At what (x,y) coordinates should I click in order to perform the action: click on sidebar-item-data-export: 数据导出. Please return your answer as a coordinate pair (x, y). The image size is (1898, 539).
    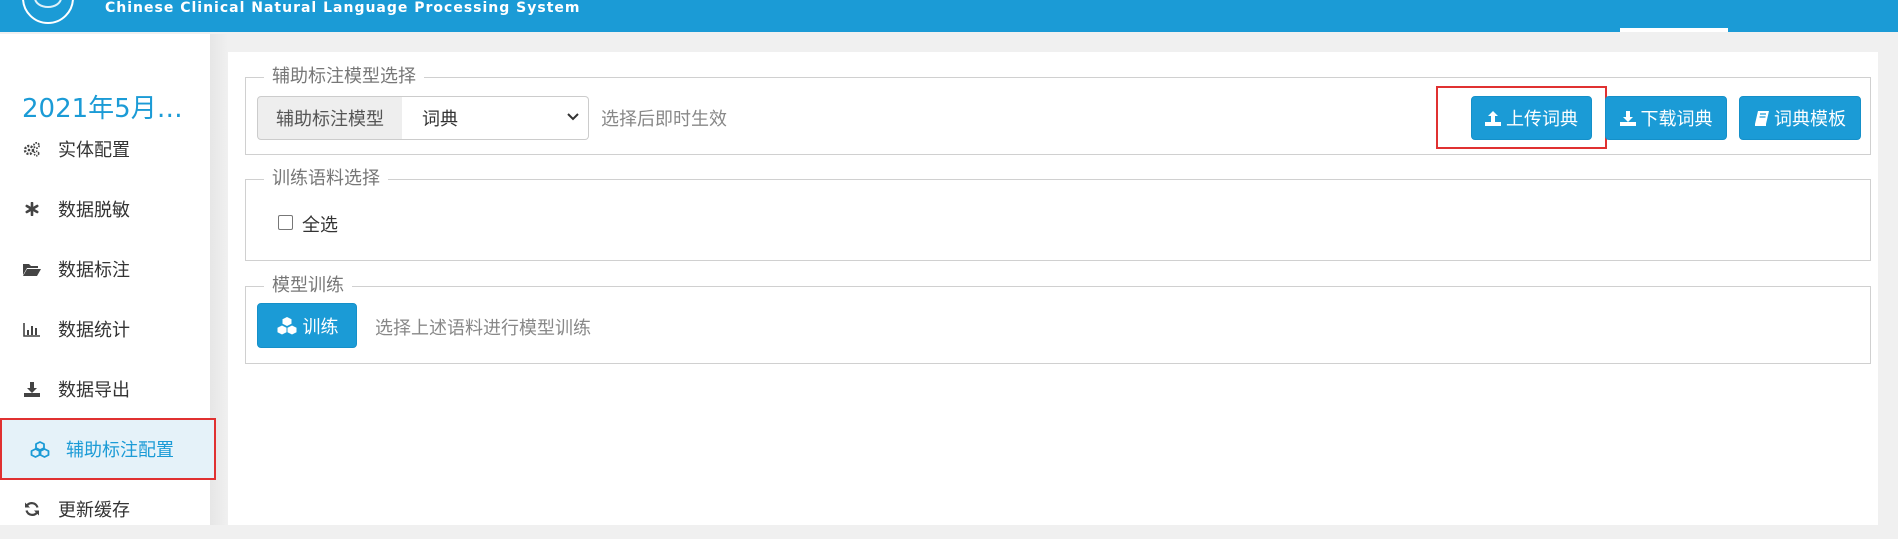
    Looking at the image, I should click on (105, 389).